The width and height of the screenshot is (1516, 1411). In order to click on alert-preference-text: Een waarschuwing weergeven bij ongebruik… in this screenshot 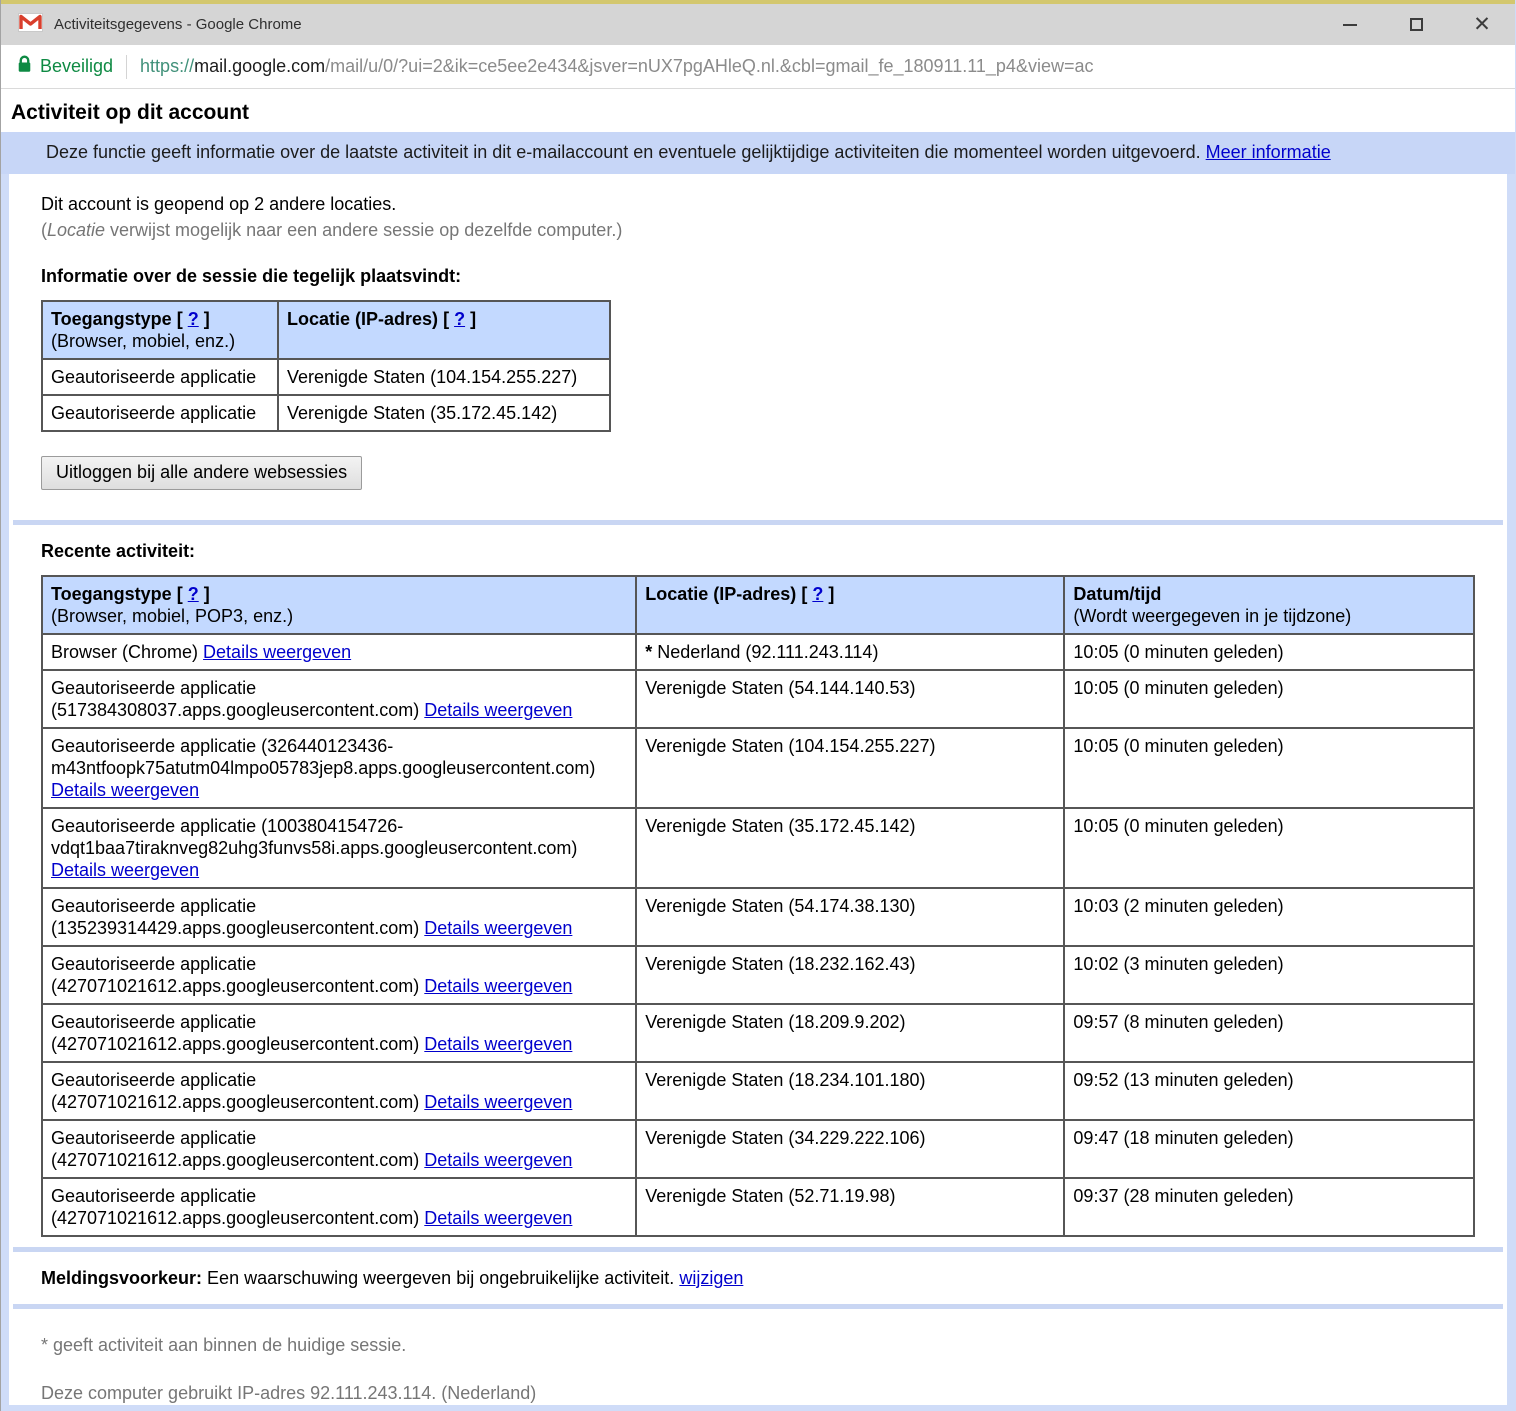, I will do `click(441, 1278)`.